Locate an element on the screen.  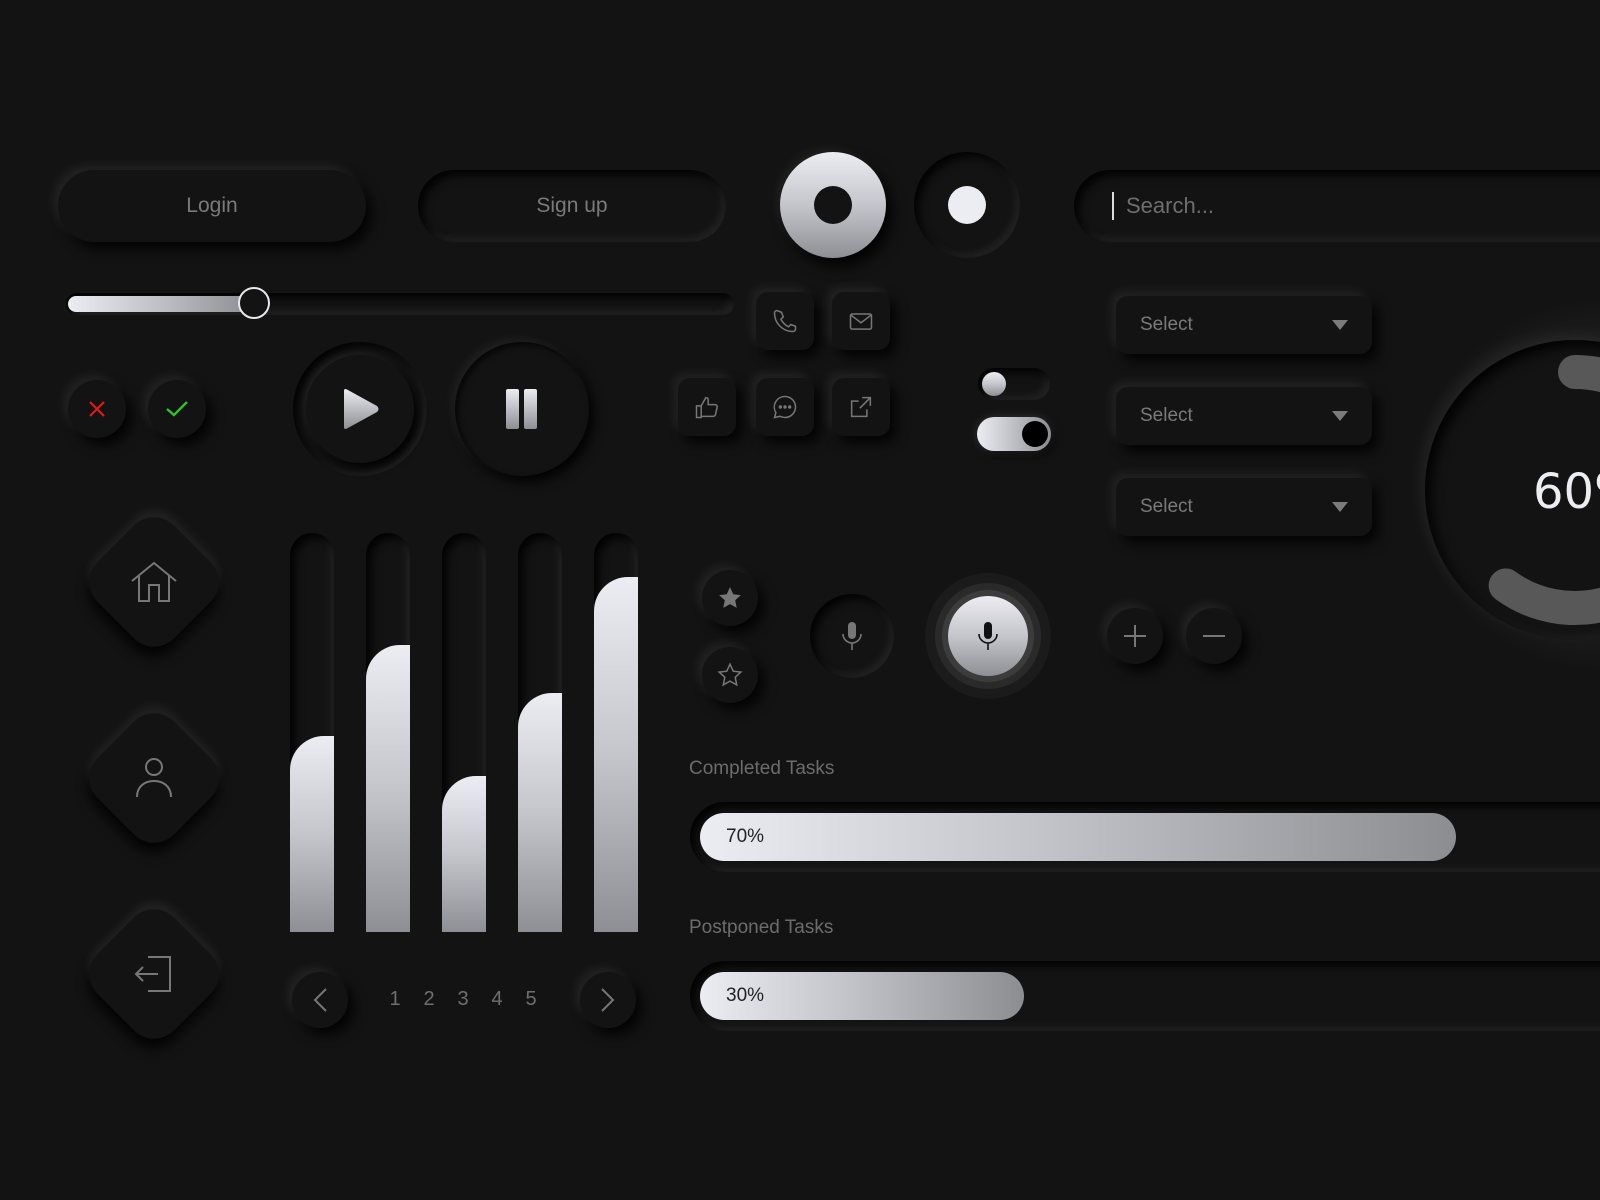
page-1: 1 is located at coordinates (395, 999).